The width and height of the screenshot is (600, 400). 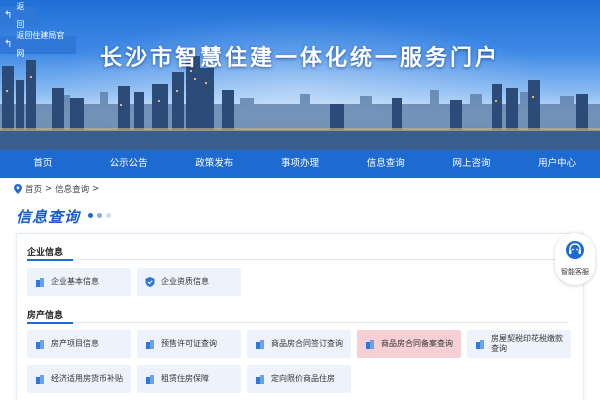 What do you see at coordinates (499, 348) in the screenshot?
I see `card-label-line: 查询` at bounding box center [499, 348].